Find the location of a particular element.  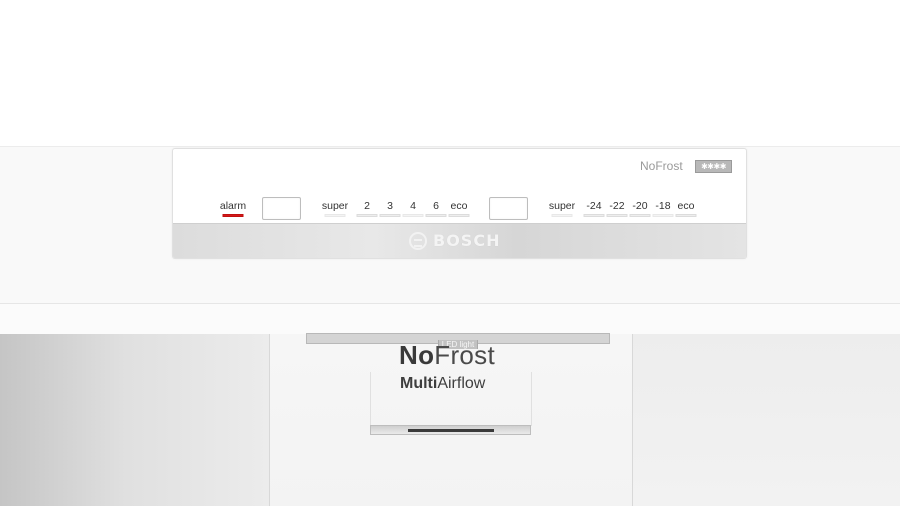

freezer-label-eco: eco is located at coordinates (686, 206).